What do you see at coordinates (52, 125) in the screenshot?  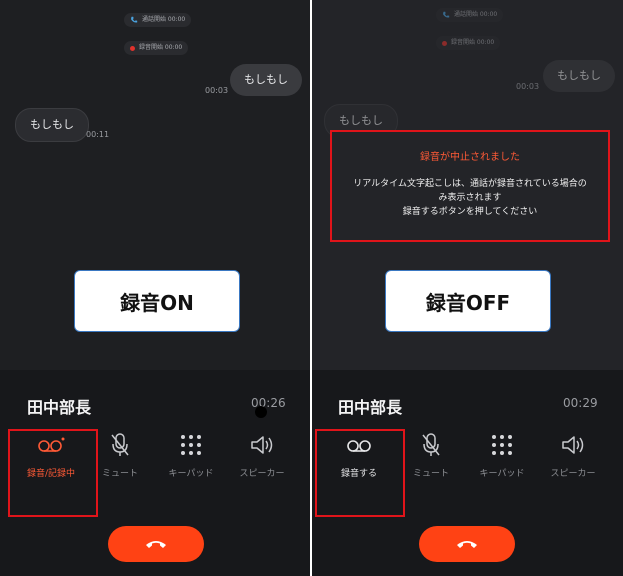 I see `received-message: もしもし` at bounding box center [52, 125].